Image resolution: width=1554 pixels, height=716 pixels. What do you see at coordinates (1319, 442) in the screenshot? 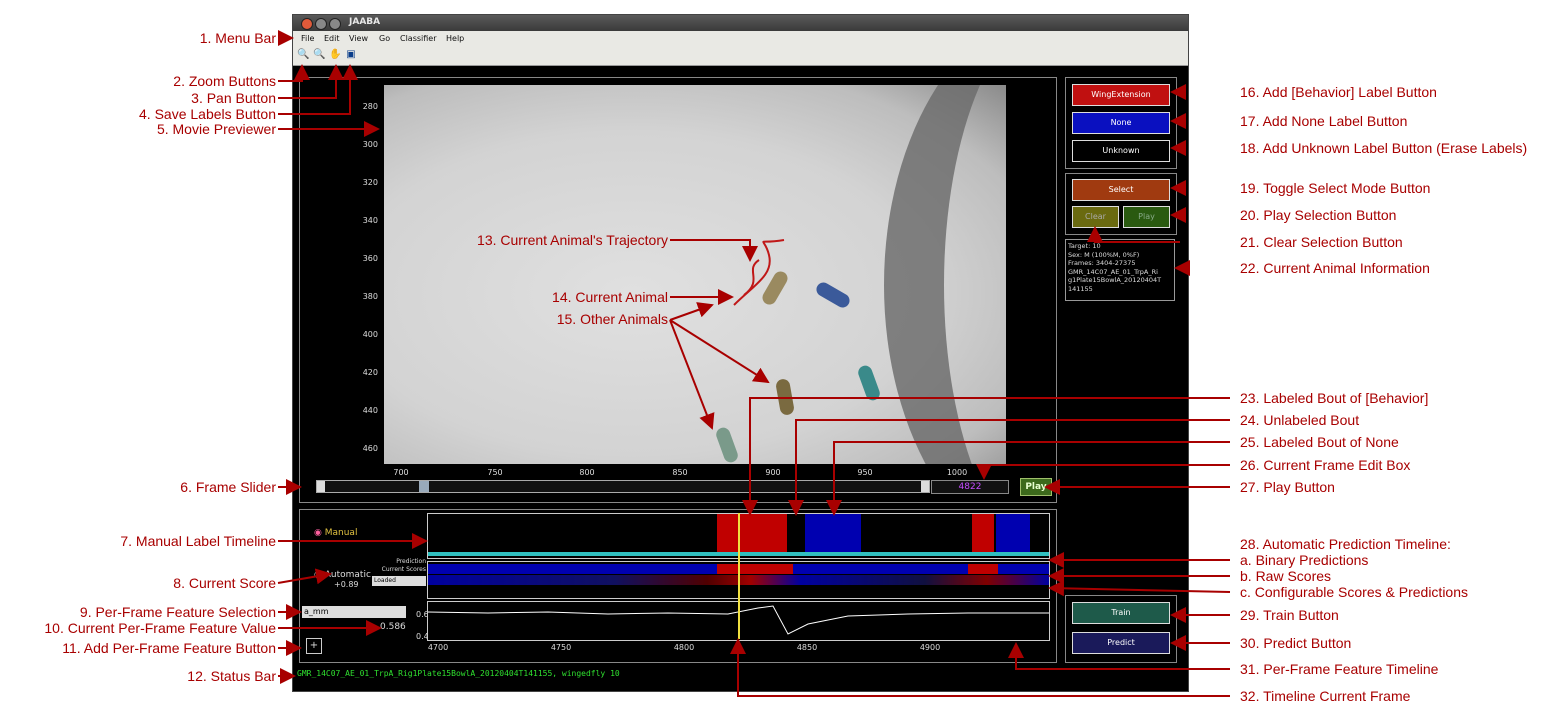
I see `callout-none-bout: 25. Labeled Bout of None` at bounding box center [1319, 442].